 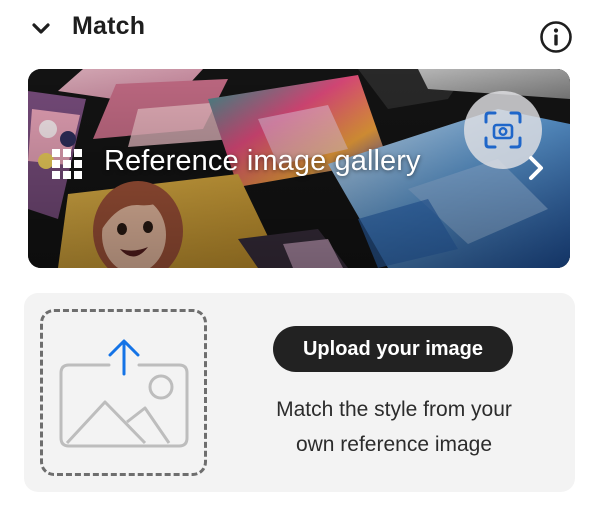 What do you see at coordinates (41, 29) in the screenshot?
I see `chevron-down-icon` at bounding box center [41, 29].